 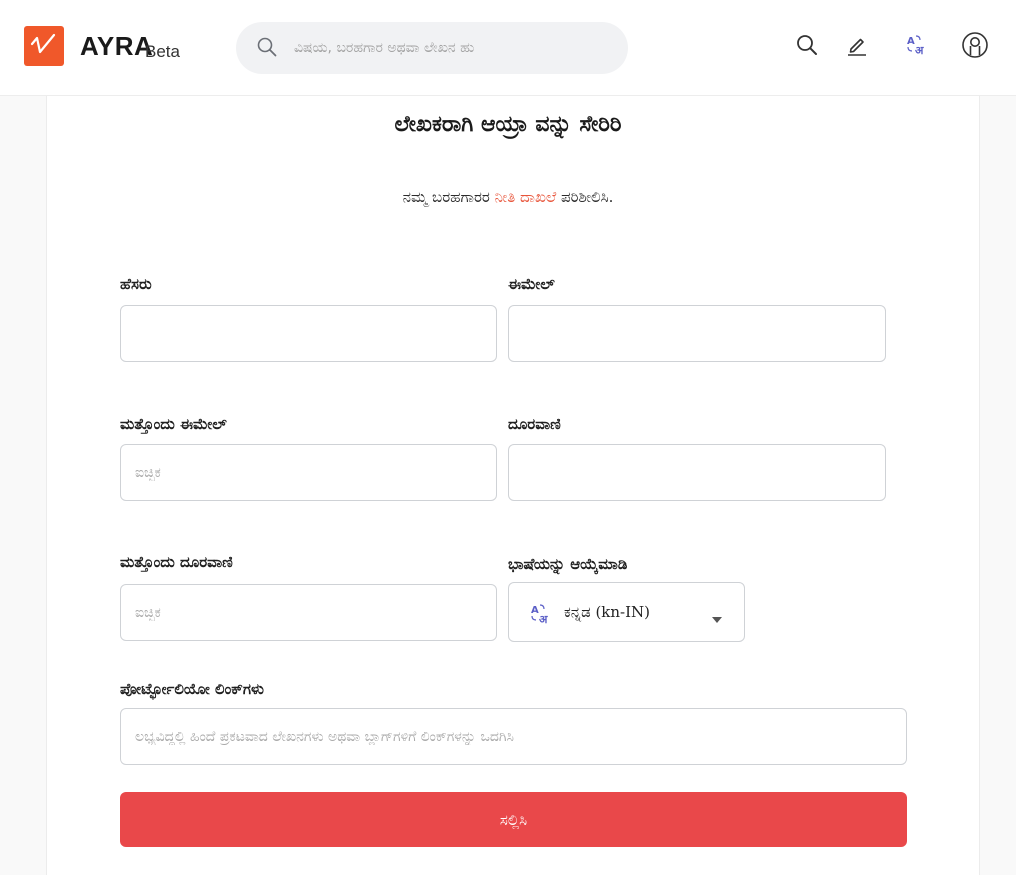 I want to click on portfolio-label: ಪೋರ್ಟ್ಫೋಲಿಯೋ ಲಿಂಕ್‌ಗಳು, so click(x=192, y=689).